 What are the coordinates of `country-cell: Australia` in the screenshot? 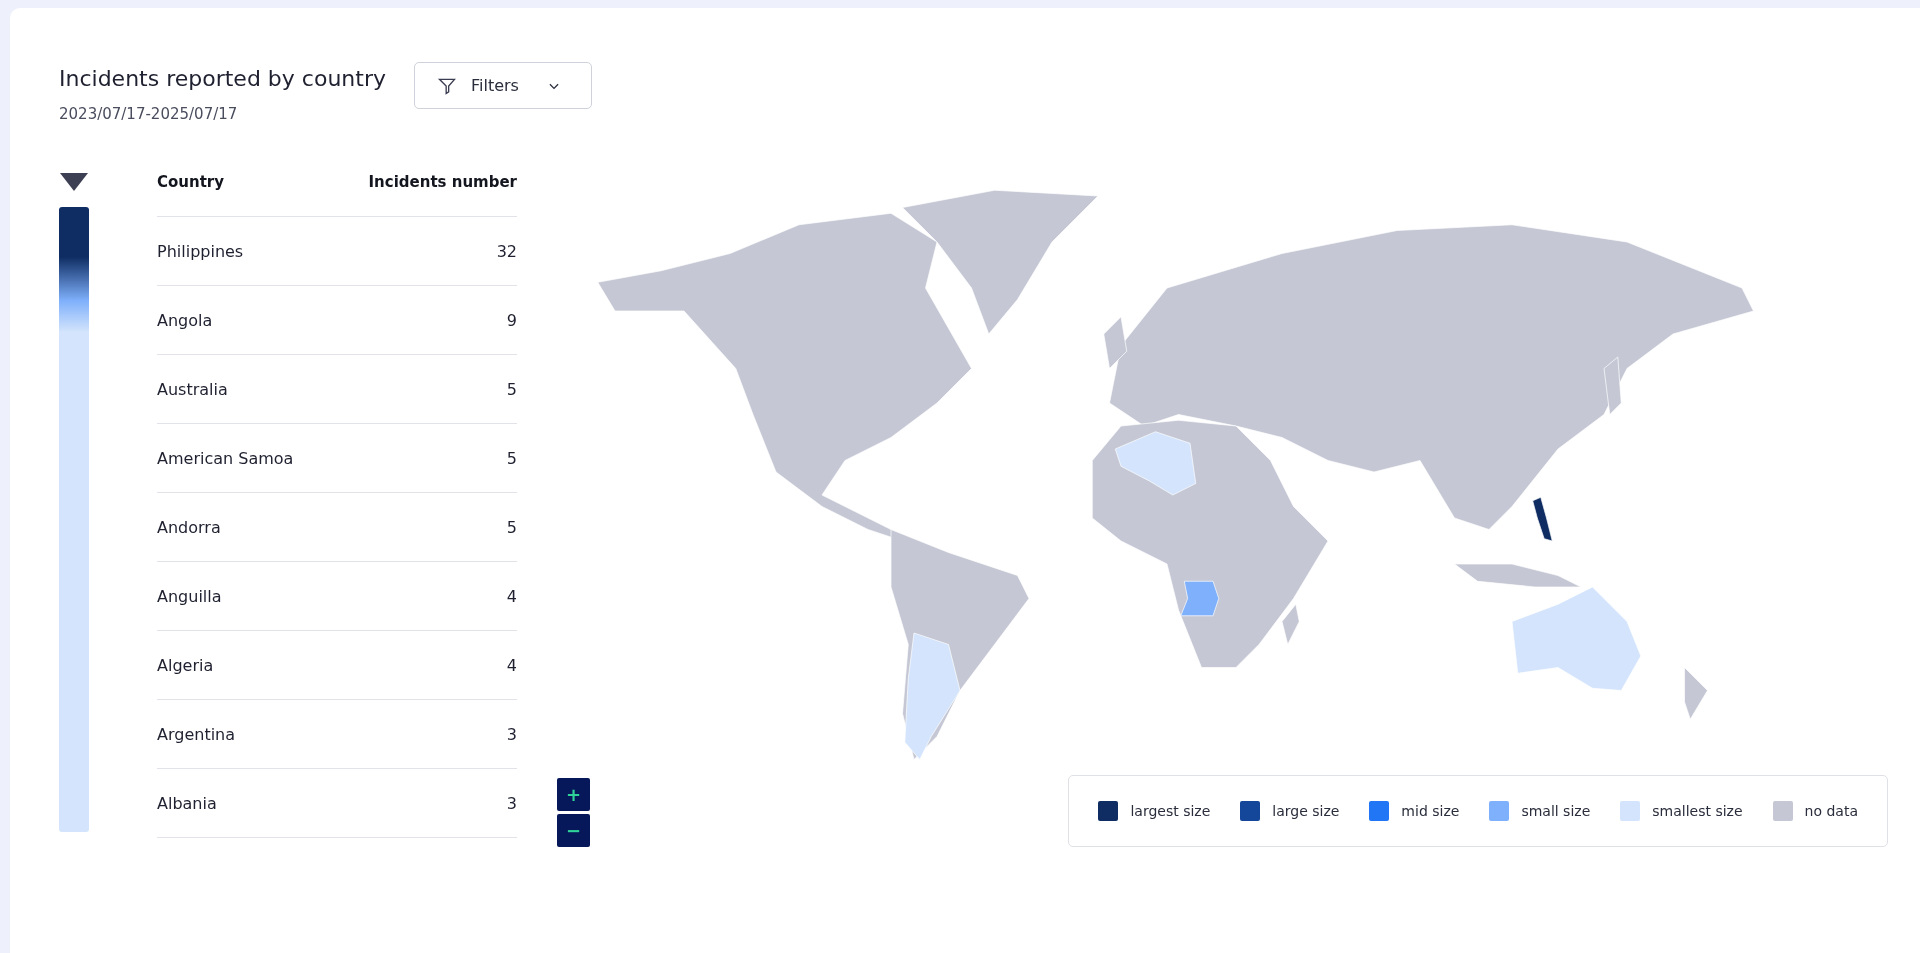 It's located at (192, 389).